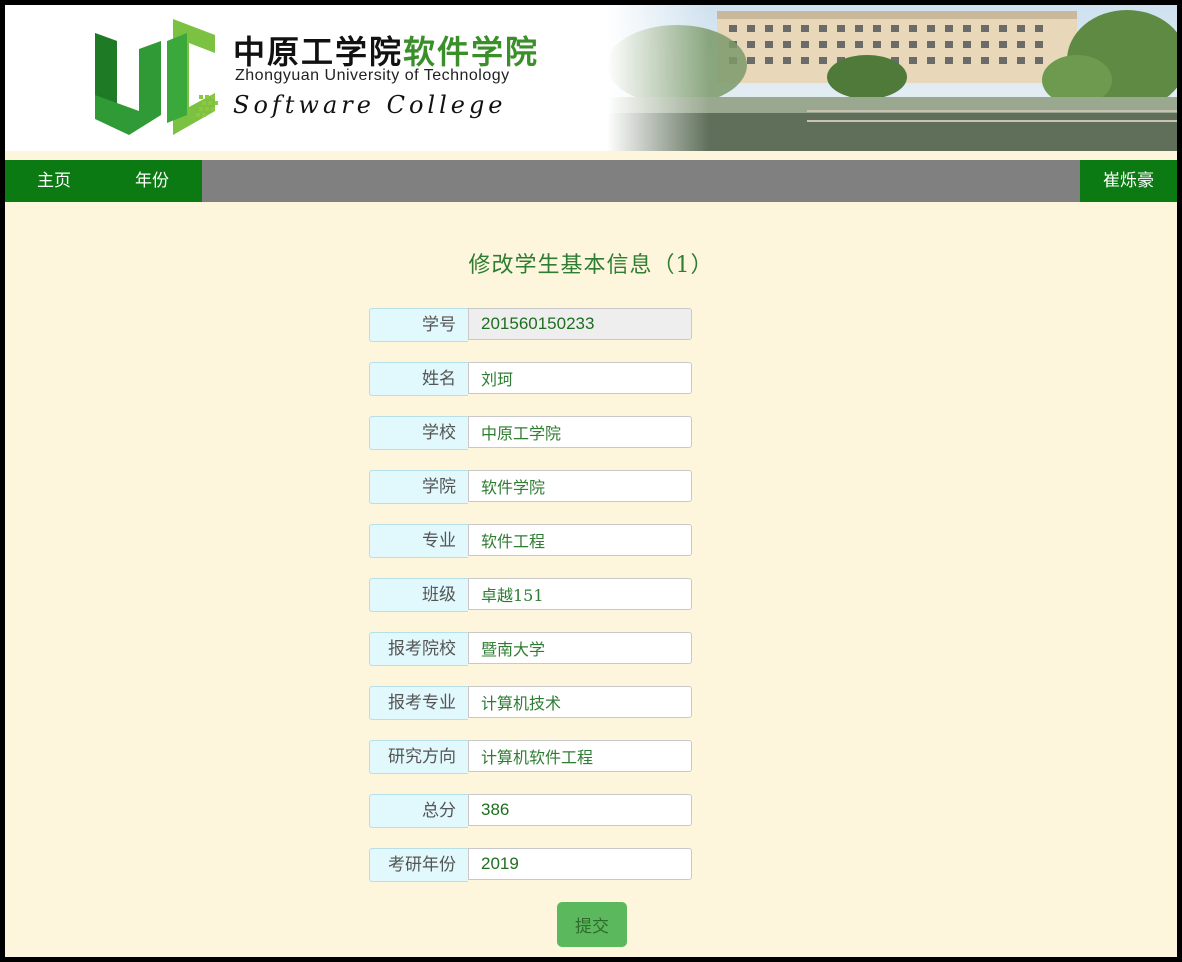 This screenshot has height=962, width=1182. Describe the element at coordinates (471, 52) in the screenshot. I see `banner-title-cn-green: 软件学院` at that location.